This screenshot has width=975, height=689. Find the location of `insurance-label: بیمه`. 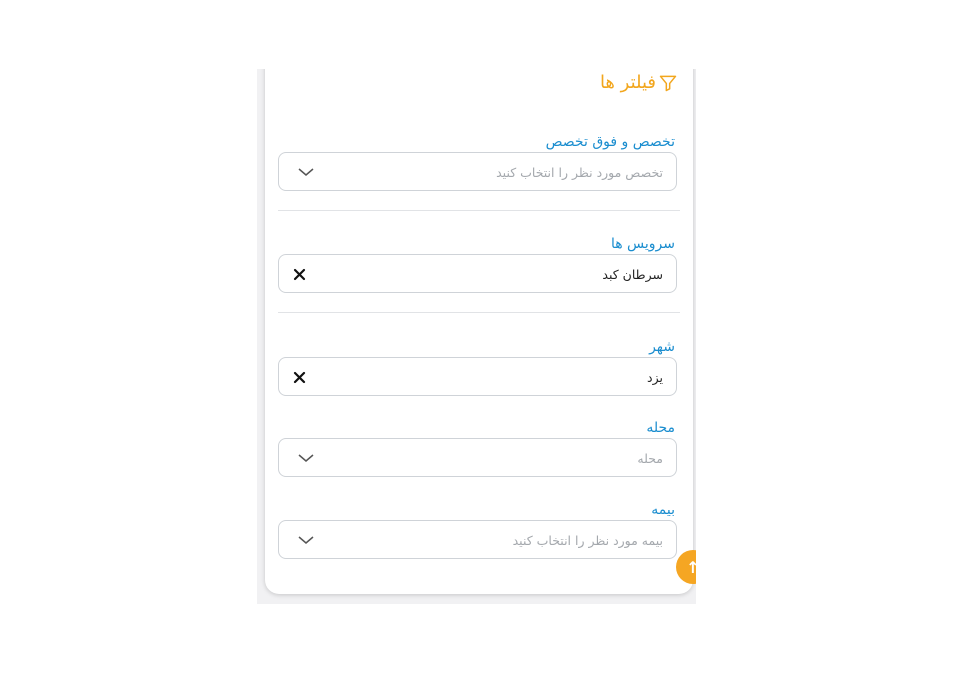

insurance-label: بیمه is located at coordinates (663, 510).